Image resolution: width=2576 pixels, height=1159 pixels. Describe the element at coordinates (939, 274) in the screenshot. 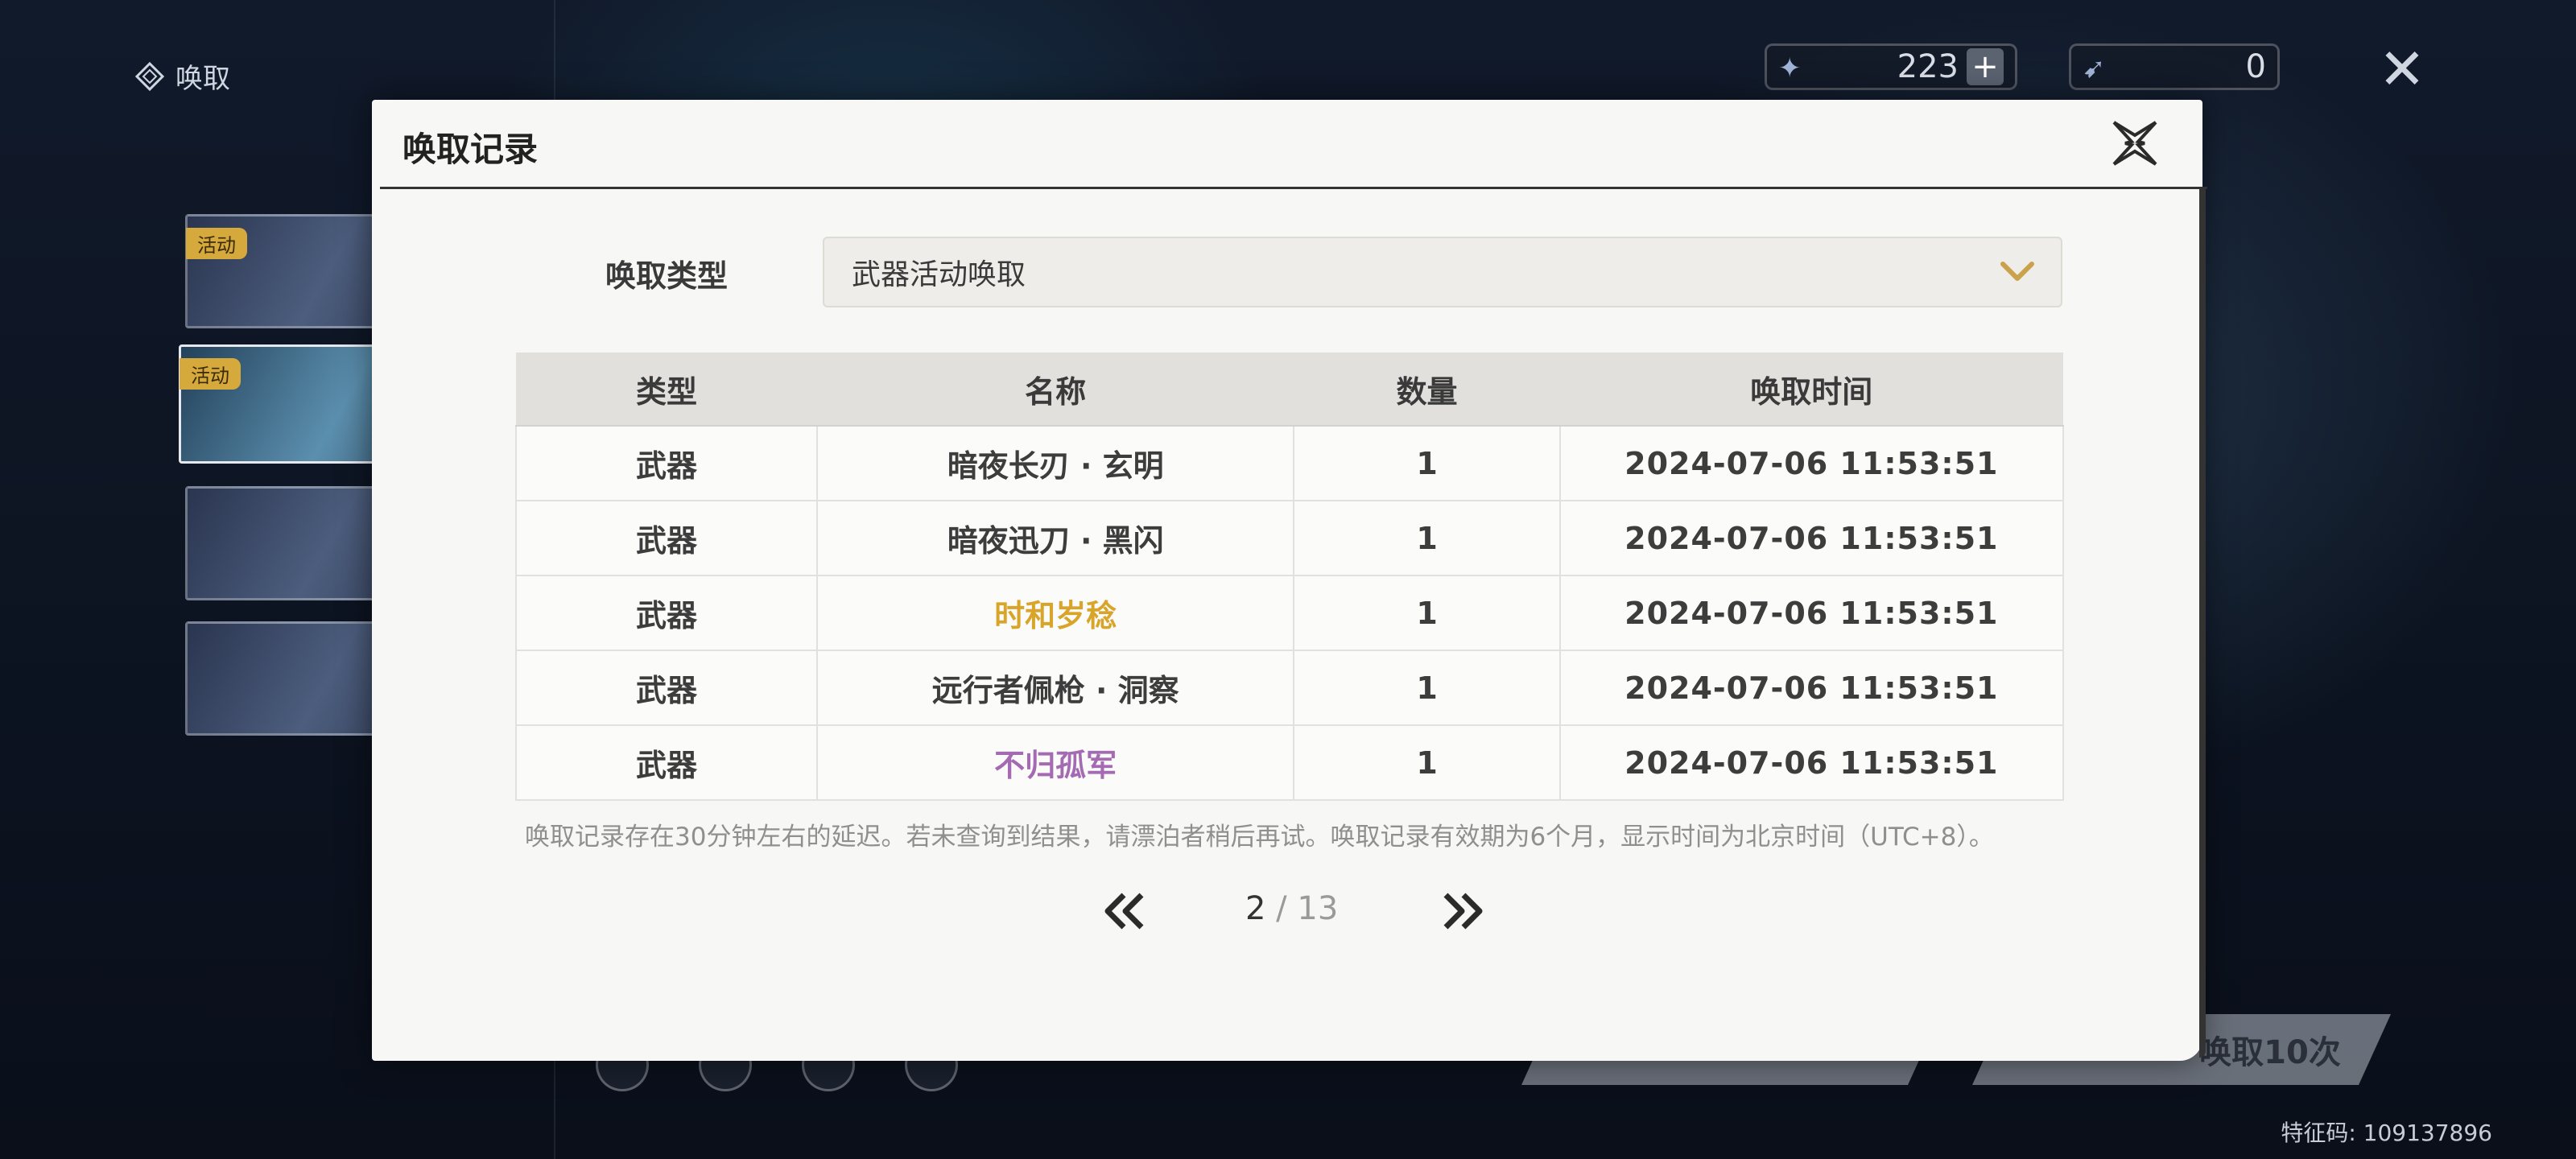

I see `convene-type-value: 武器活动唤取` at that location.